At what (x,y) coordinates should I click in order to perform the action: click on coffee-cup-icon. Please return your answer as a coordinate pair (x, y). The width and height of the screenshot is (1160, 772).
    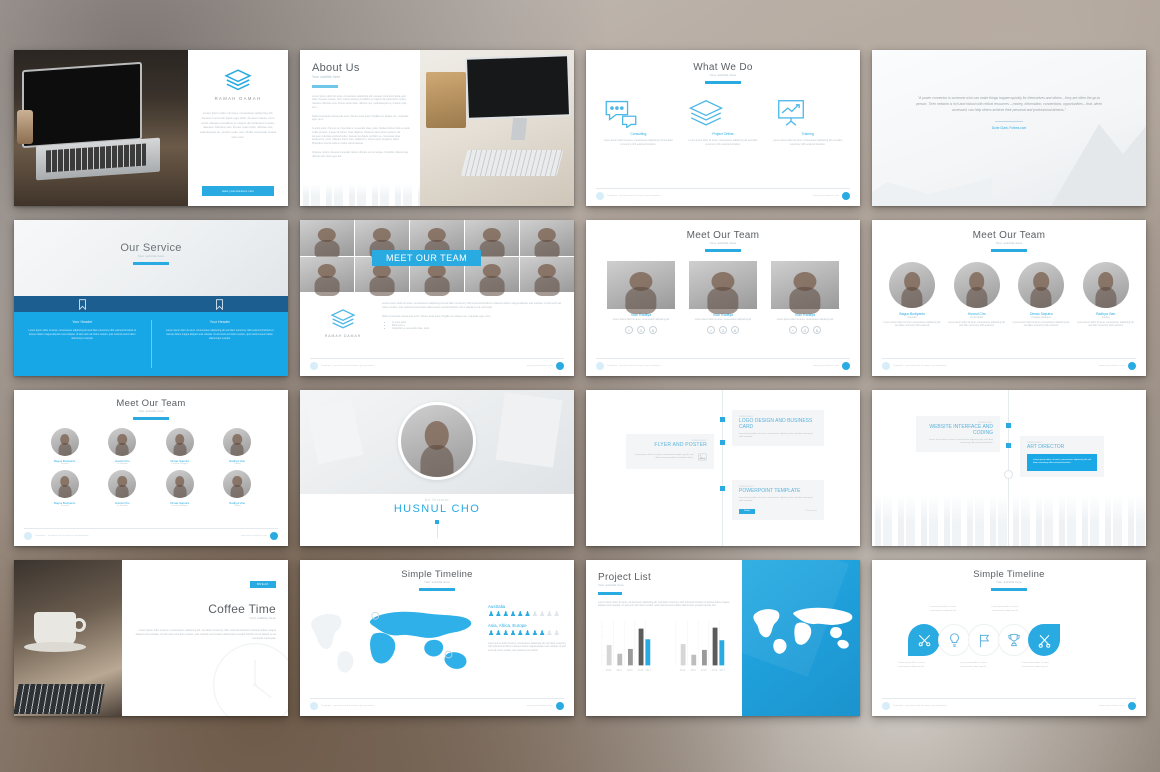
    Looking at the image, I should click on (55, 629).